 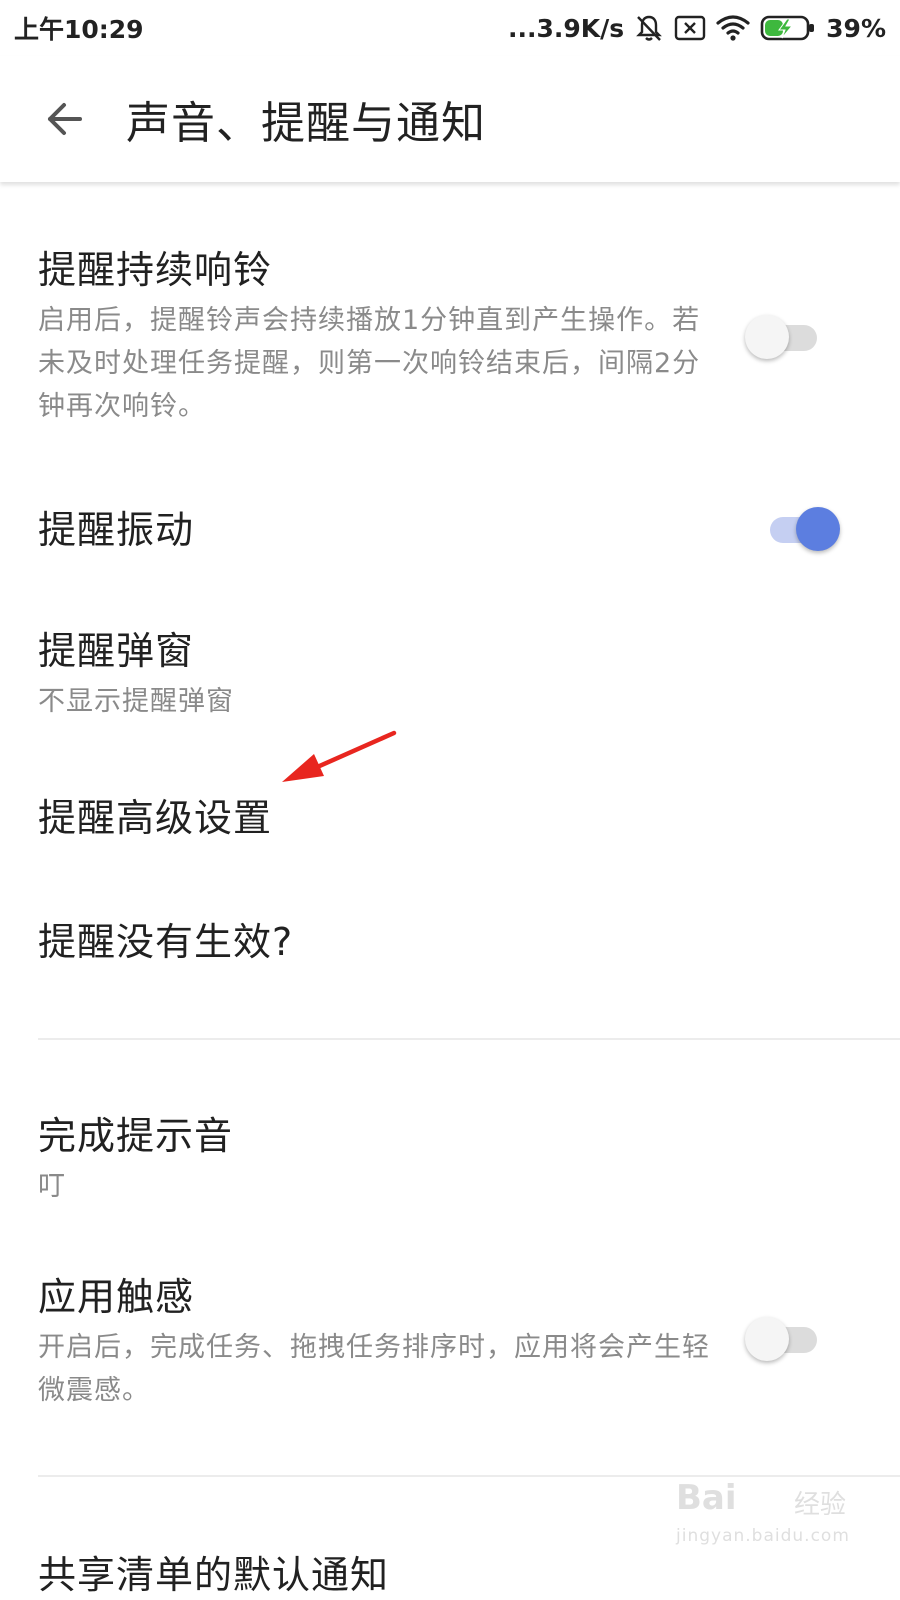 What do you see at coordinates (166, 942) in the screenshot?
I see `setting-not-working-title: 提醒没有生效?` at bounding box center [166, 942].